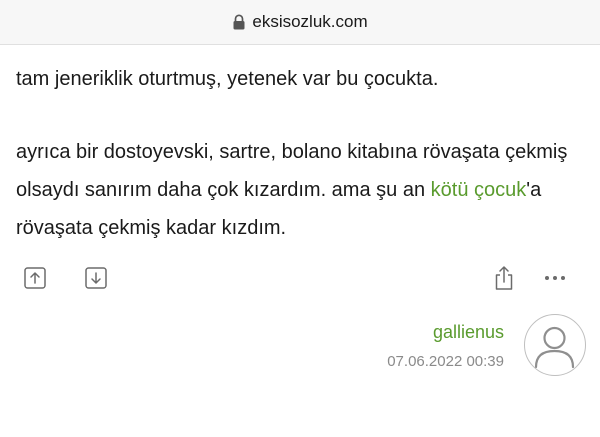  Describe the element at coordinates (239, 22) in the screenshot. I see `lock-icon` at that location.